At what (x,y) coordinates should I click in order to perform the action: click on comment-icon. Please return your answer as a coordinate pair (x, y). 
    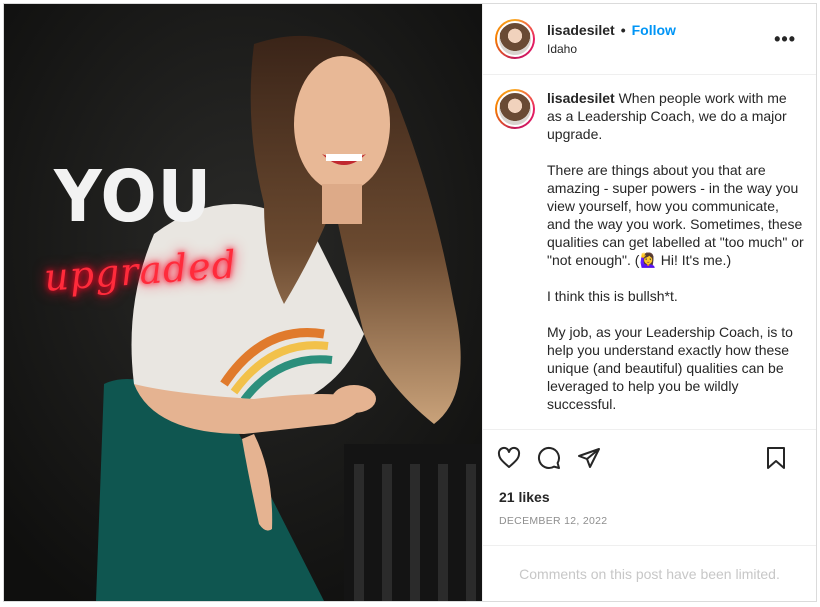
    Looking at the image, I should click on (549, 458).